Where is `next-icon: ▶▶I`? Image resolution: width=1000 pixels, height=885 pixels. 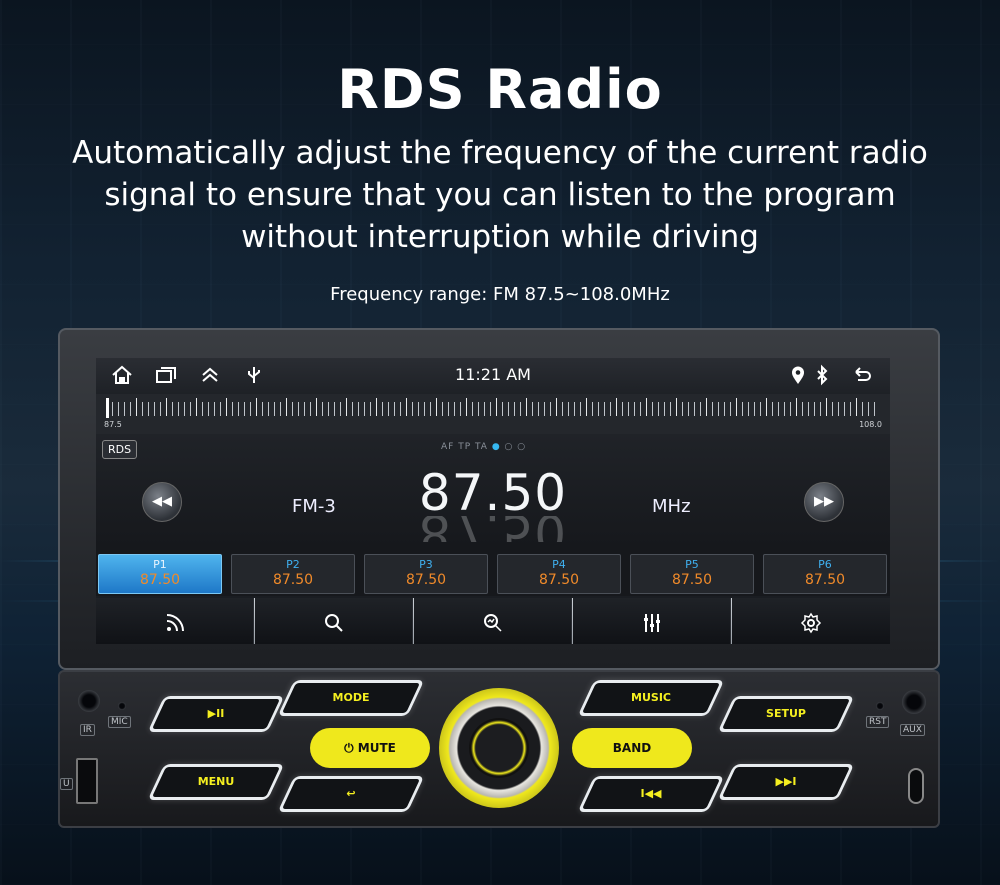
next-icon: ▶▶I is located at coordinates (786, 781).